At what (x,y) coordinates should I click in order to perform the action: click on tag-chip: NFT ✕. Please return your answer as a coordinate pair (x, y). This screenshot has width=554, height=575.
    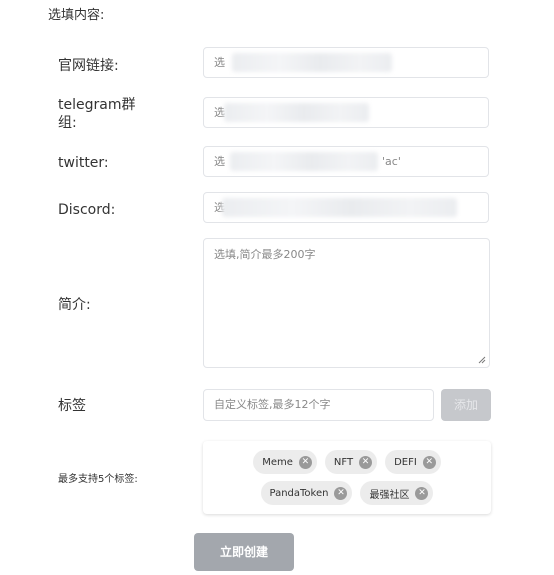
    Looking at the image, I should click on (351, 462).